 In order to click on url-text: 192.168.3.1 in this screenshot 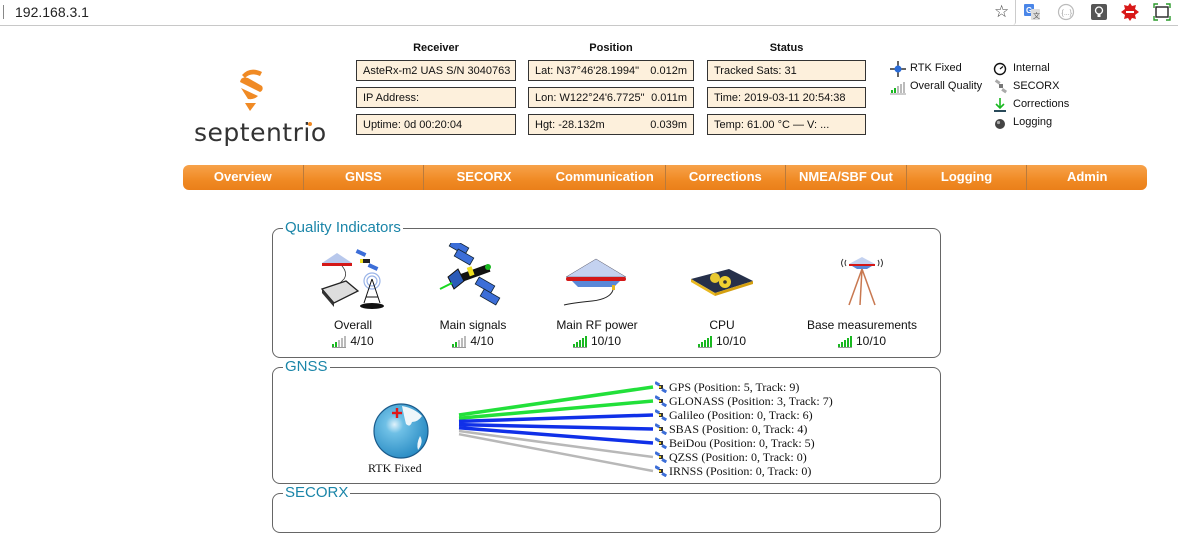, I will do `click(52, 12)`.